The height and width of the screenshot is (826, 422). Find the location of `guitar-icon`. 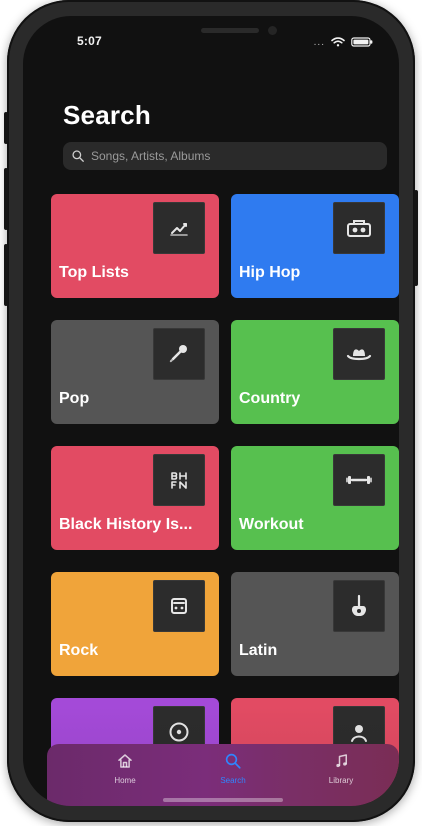

guitar-icon is located at coordinates (359, 606).